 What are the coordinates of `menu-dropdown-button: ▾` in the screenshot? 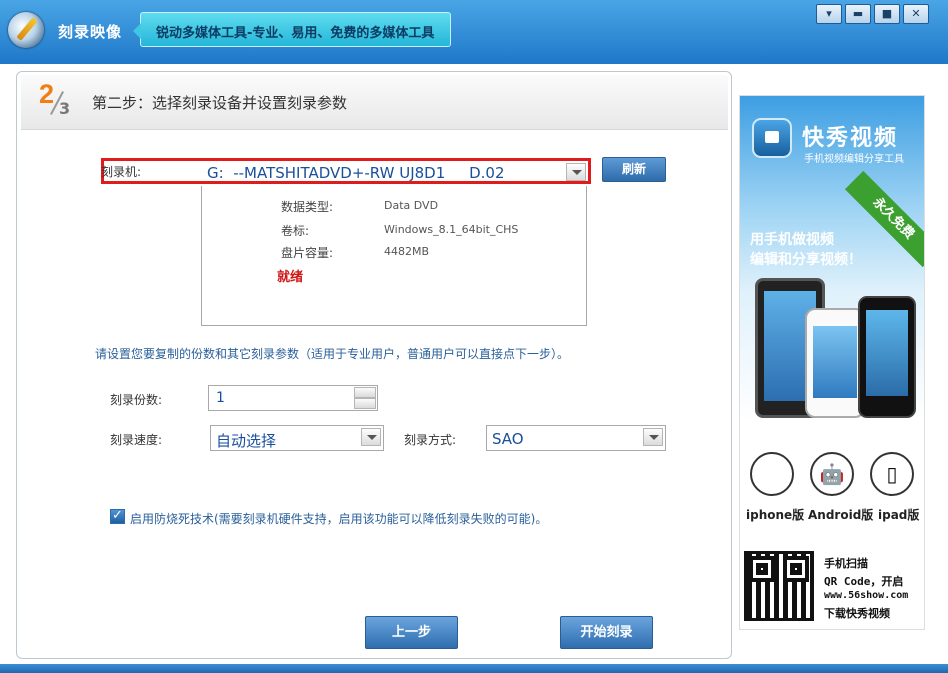 It's located at (829, 14).